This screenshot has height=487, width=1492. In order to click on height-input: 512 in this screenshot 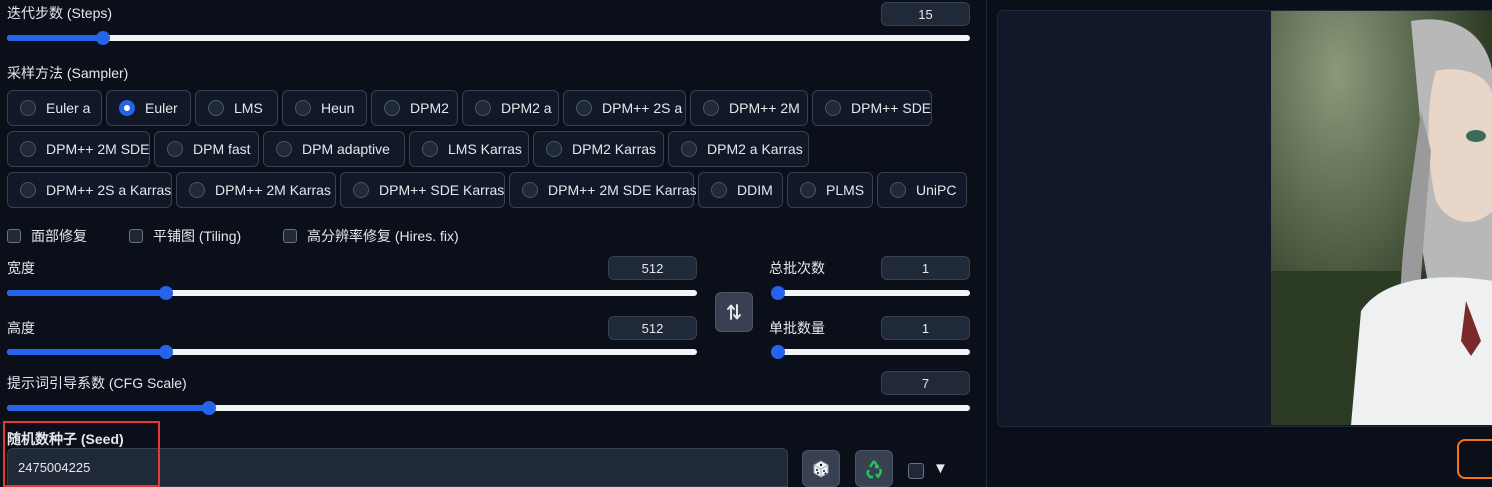, I will do `click(652, 328)`.